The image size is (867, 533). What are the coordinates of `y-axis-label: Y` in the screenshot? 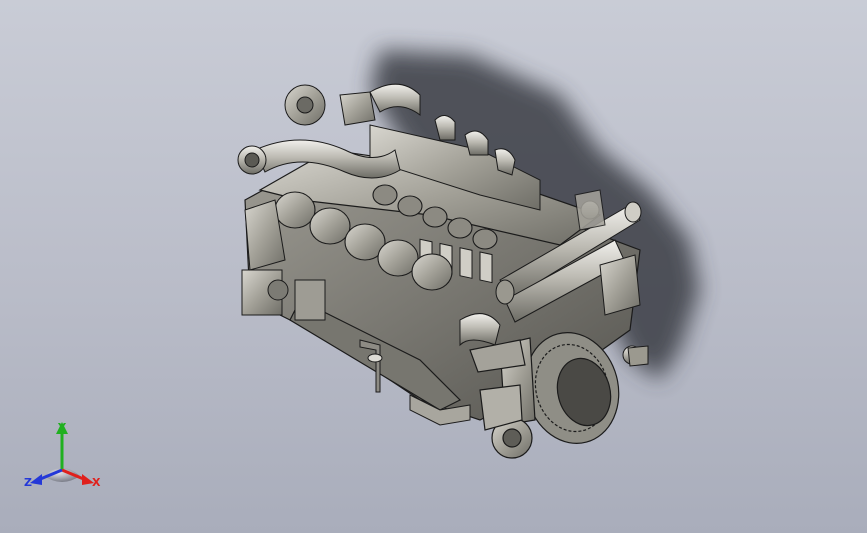 It's located at (62, 427).